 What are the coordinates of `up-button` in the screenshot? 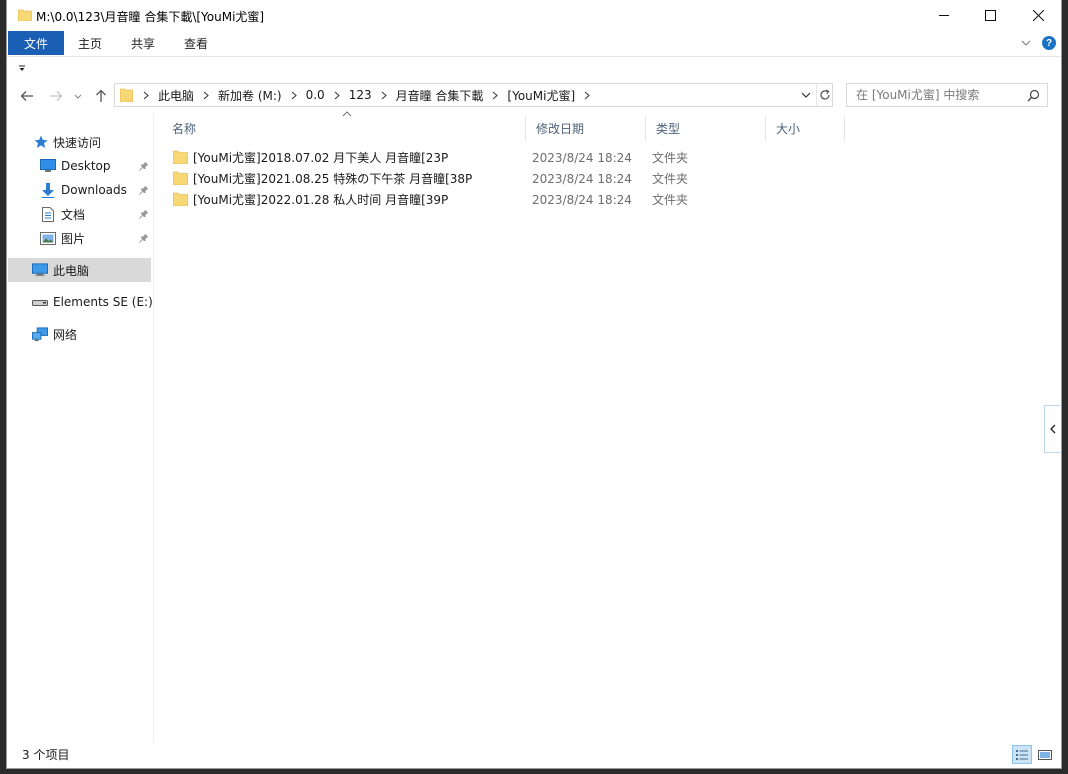 It's located at (101, 96).